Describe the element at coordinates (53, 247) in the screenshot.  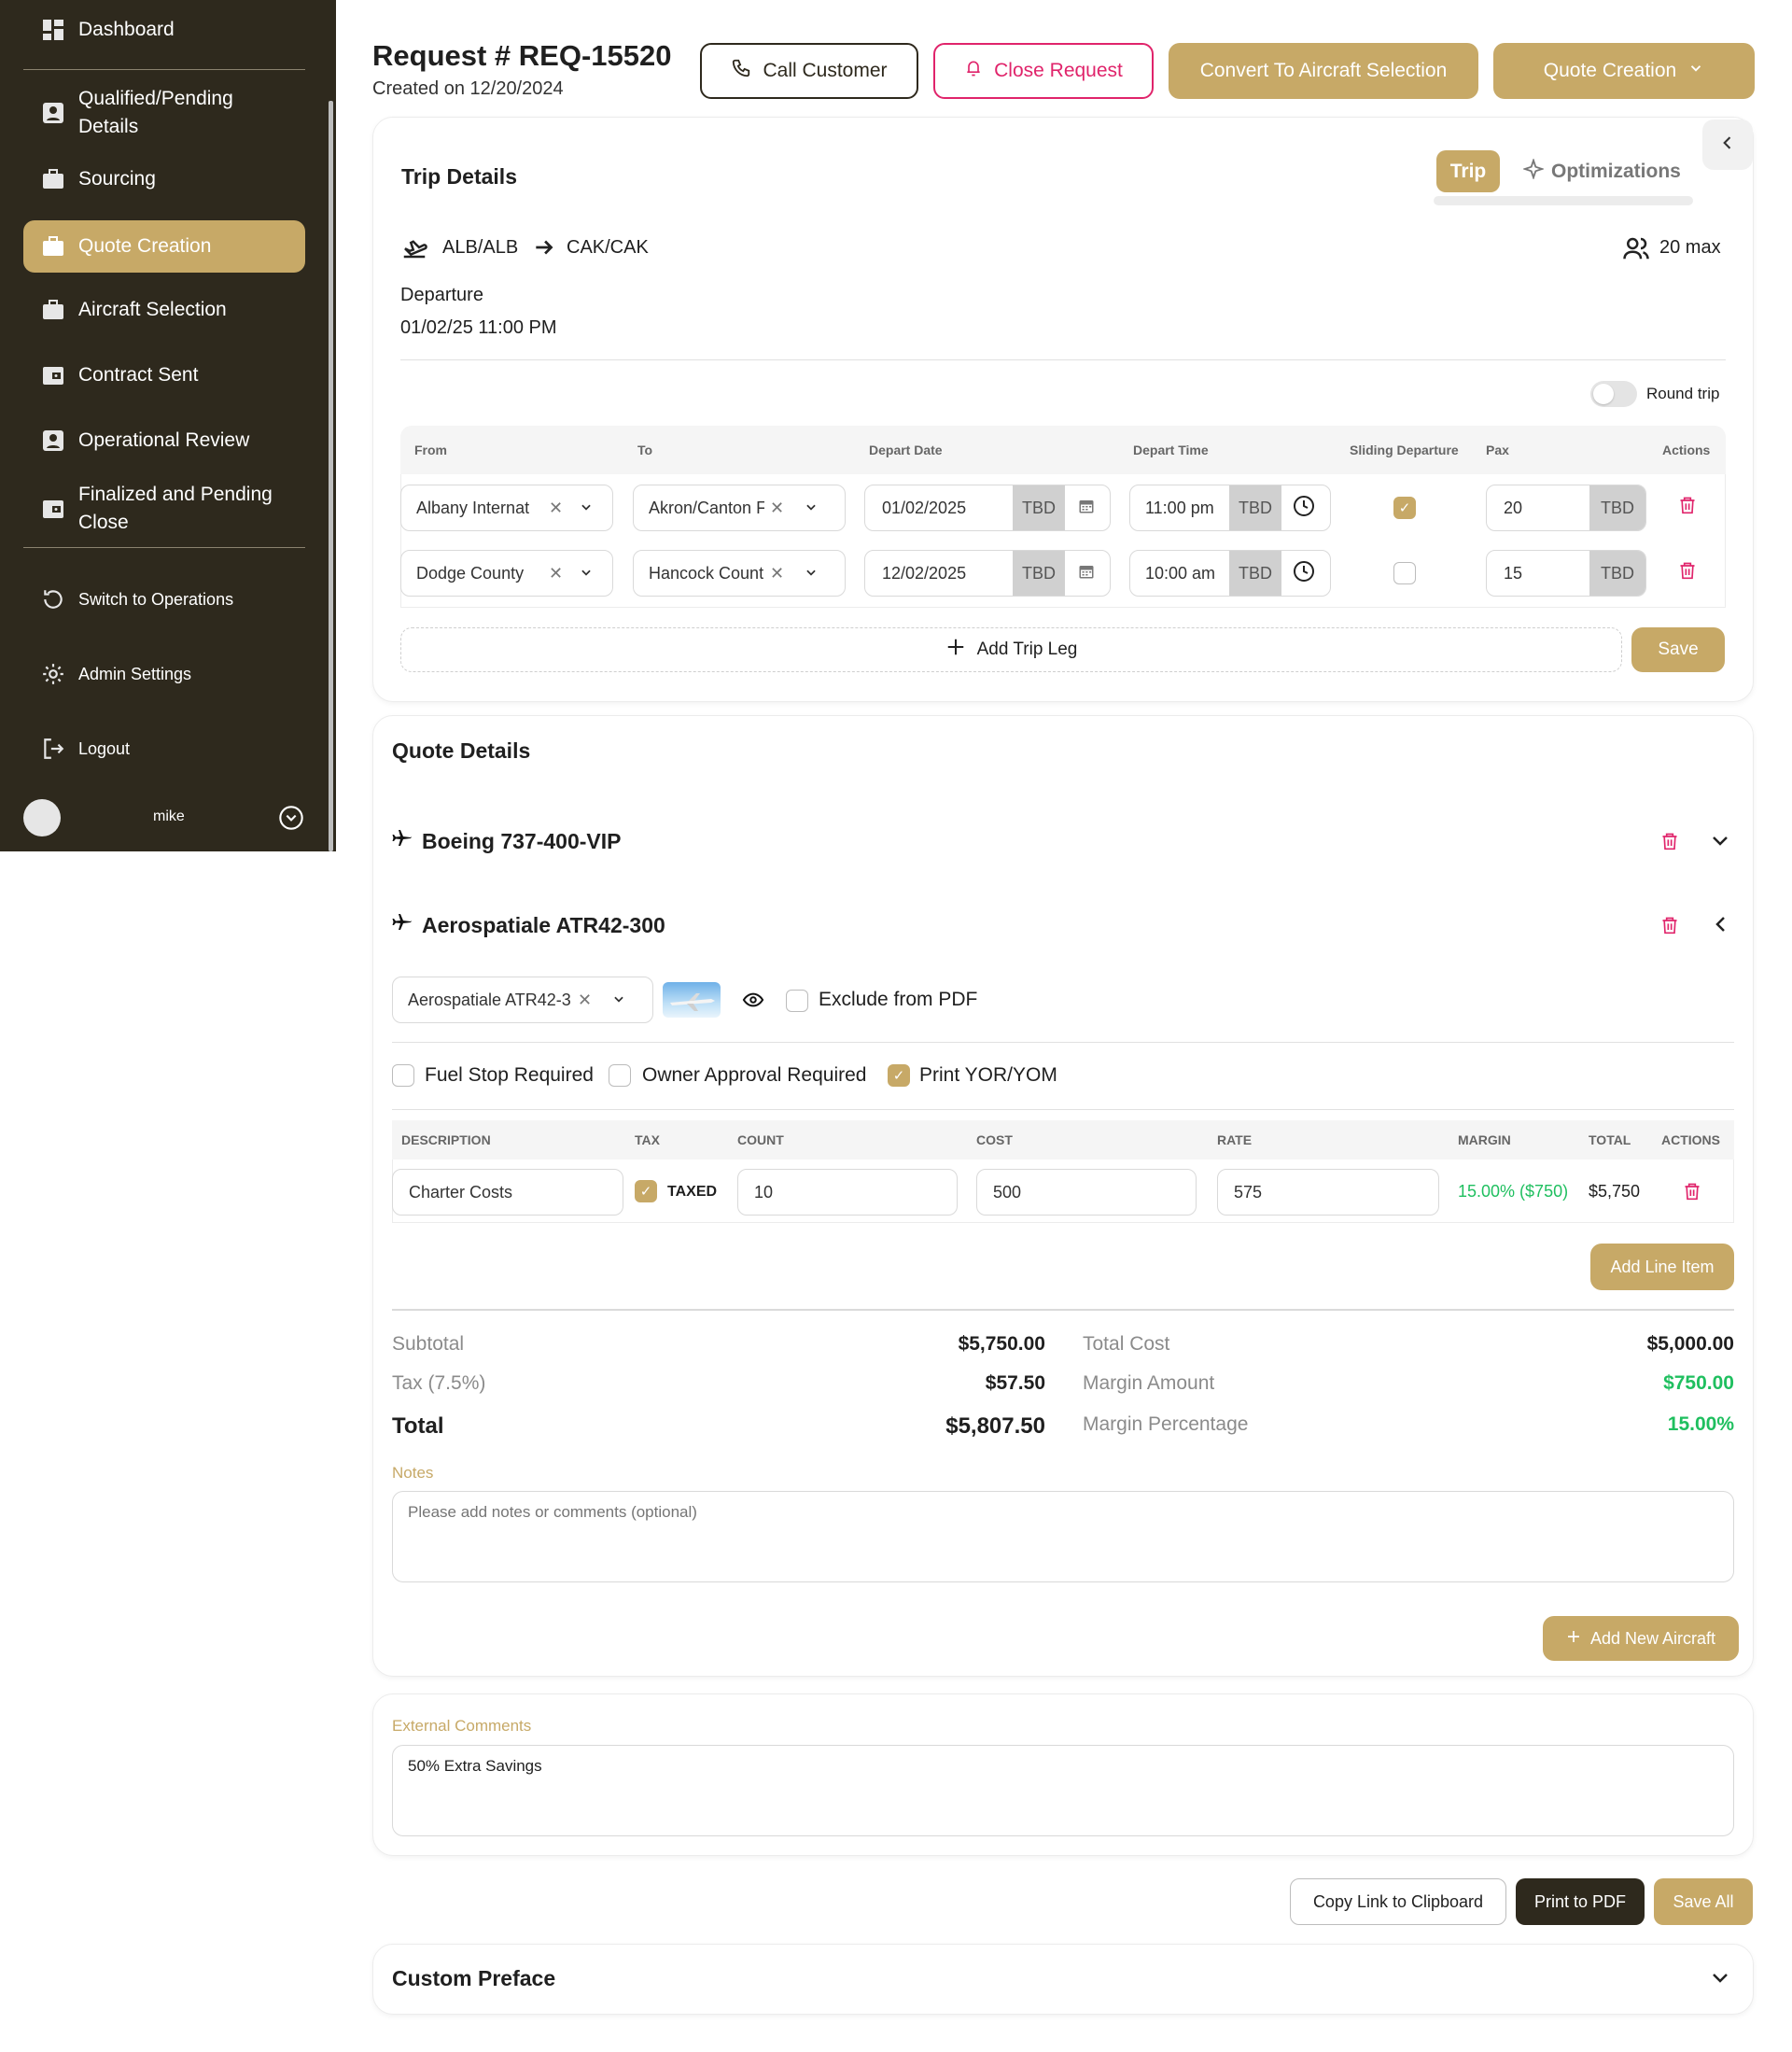
I see `briefcase-icon` at that location.